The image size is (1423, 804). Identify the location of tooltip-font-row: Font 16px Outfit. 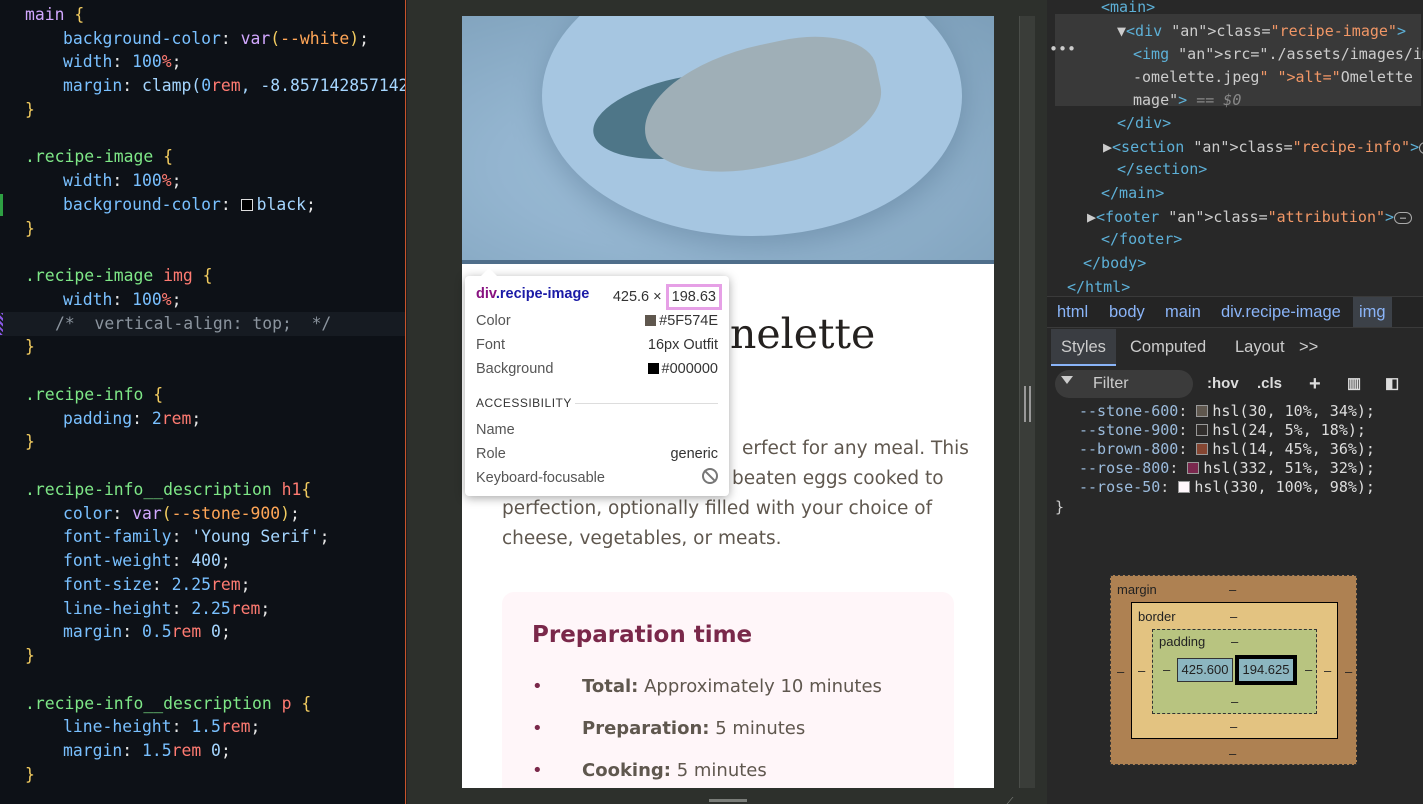
(597, 345).